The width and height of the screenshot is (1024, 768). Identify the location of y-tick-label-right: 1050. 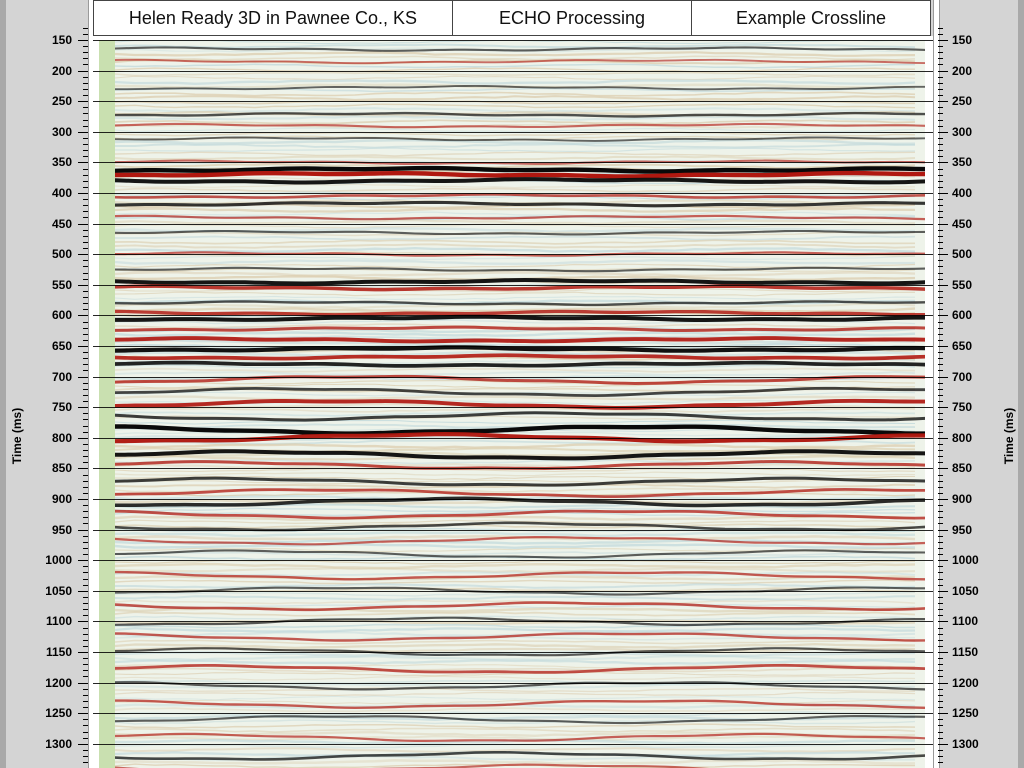
(965, 590).